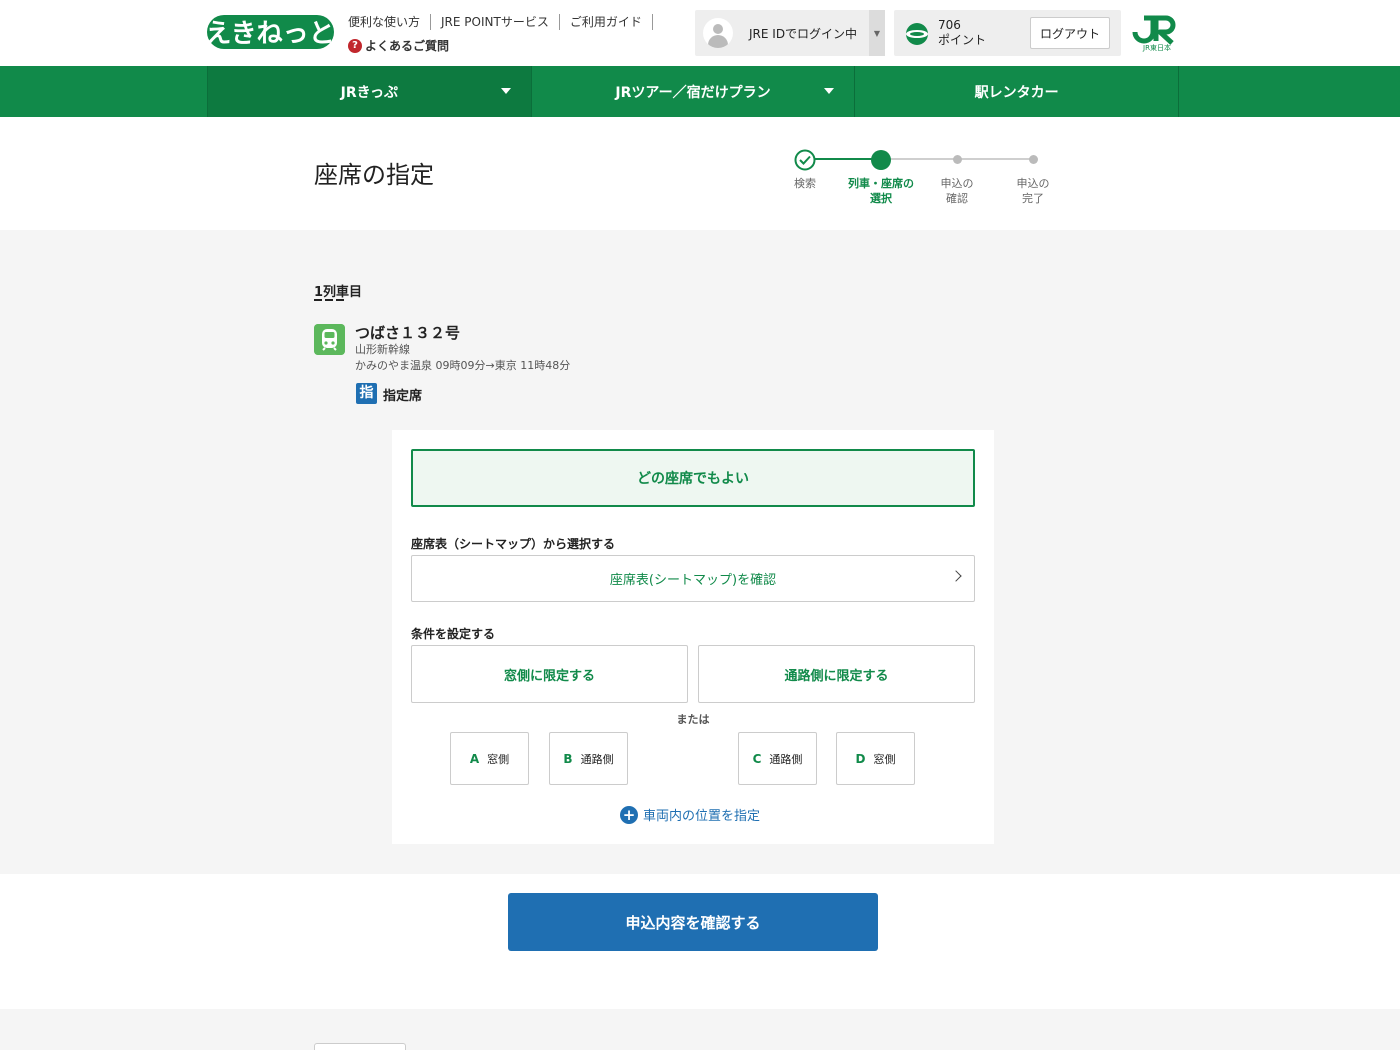 This screenshot has width=1400, height=1050. Describe the element at coordinates (843, 159) in the screenshot. I see `step-connector` at that location.